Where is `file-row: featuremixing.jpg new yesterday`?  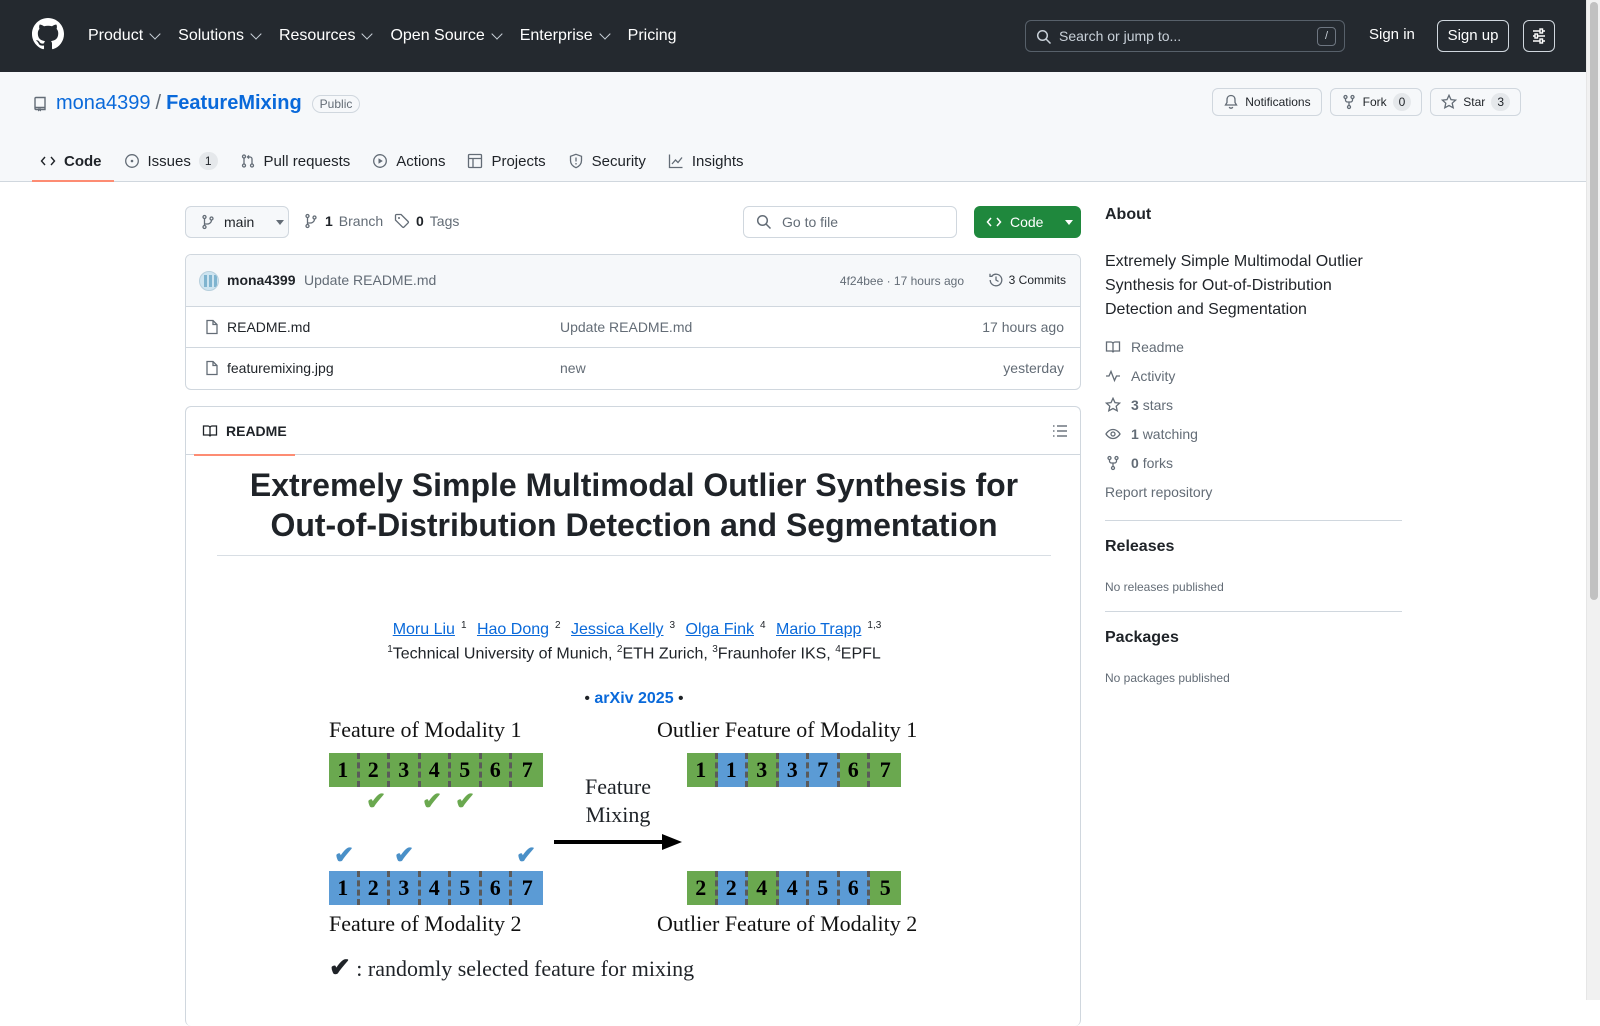 file-row: featuremixing.jpg new yesterday is located at coordinates (633, 368).